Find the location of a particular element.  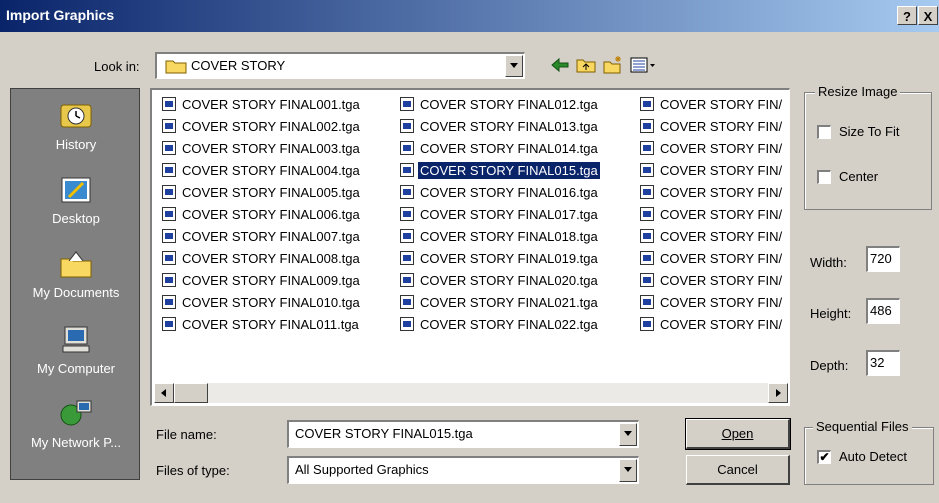

file-item: COVER STORY FINAL005.tga is located at coordinates (262, 193).